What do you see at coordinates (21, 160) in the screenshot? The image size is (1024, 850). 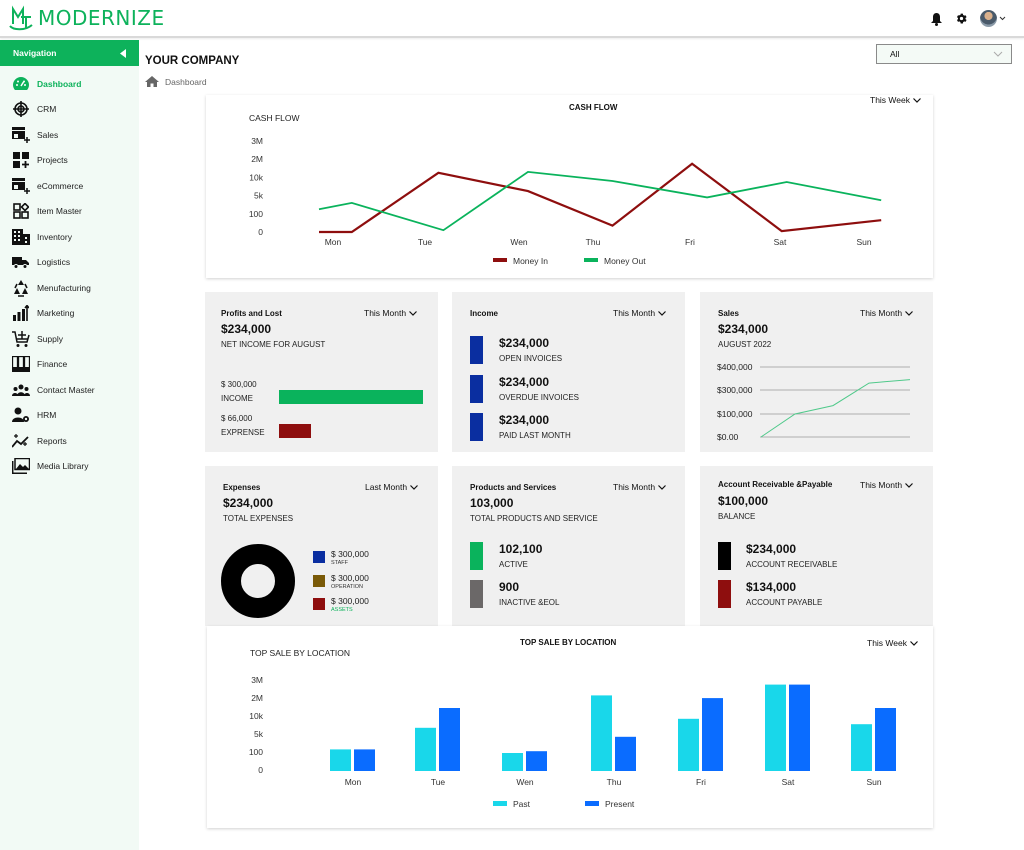 I see `grid-add-icon` at bounding box center [21, 160].